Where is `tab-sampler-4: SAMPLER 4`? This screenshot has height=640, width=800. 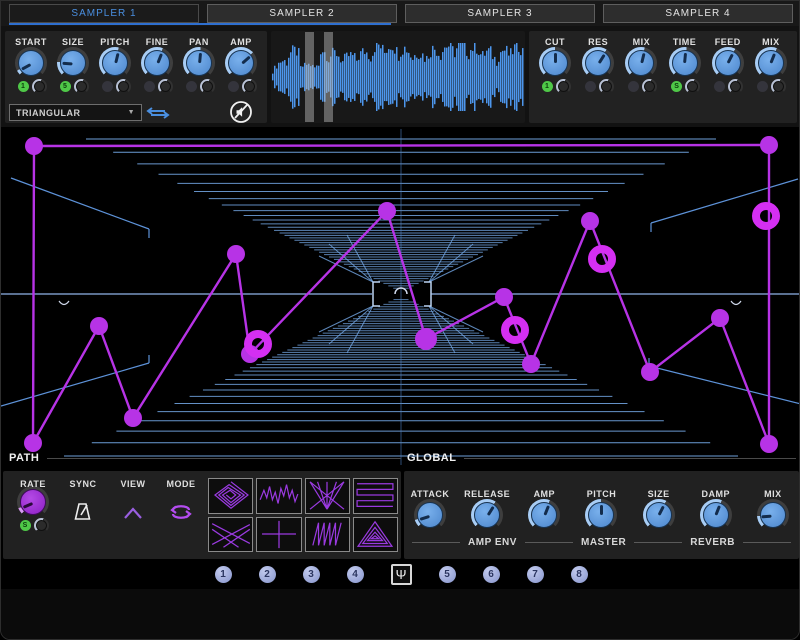 tab-sampler-4: SAMPLER 4 is located at coordinates (698, 13).